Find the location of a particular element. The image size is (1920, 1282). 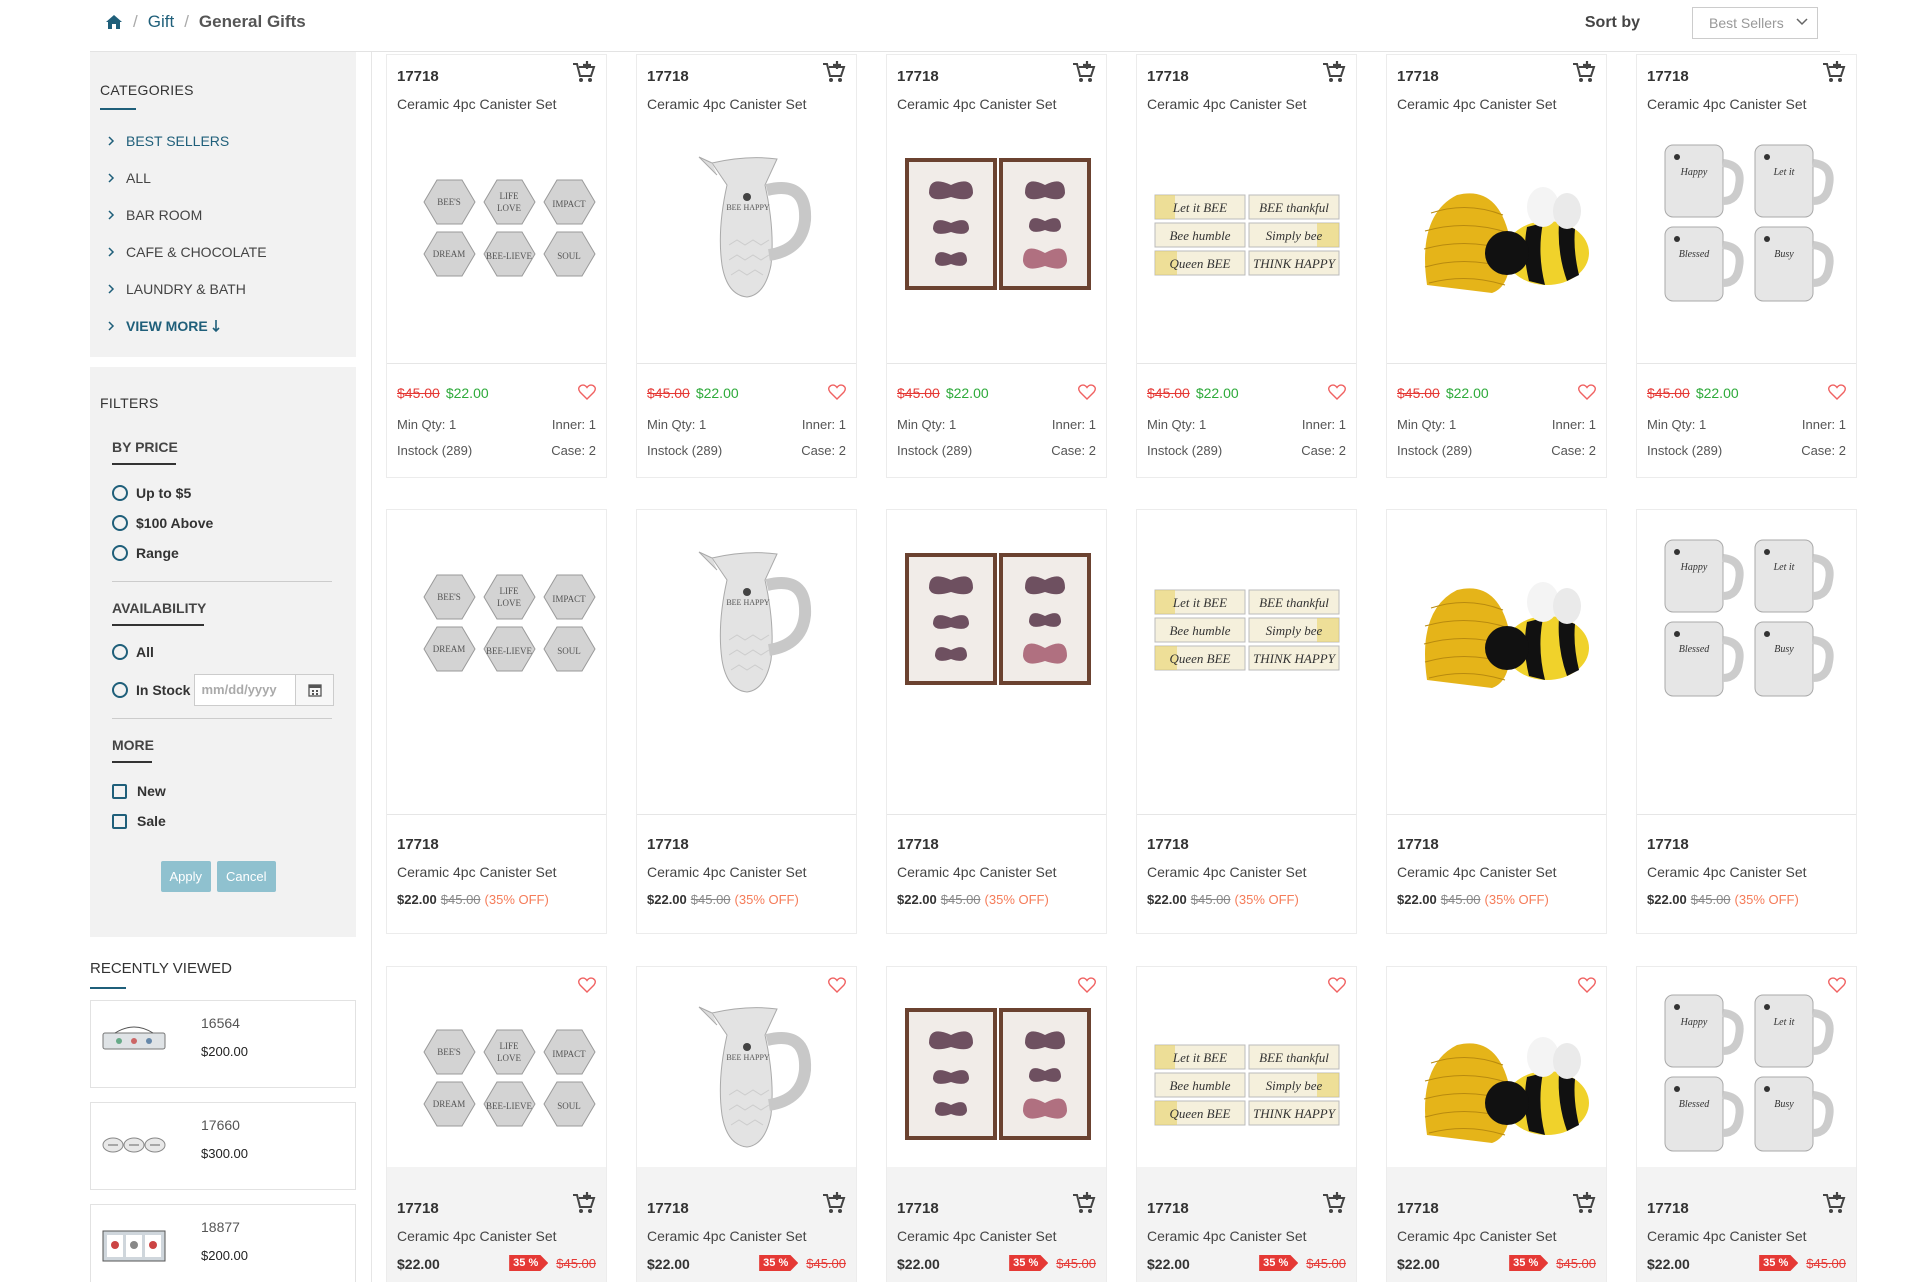

breadcrumb-gift: Gift is located at coordinates (161, 22).